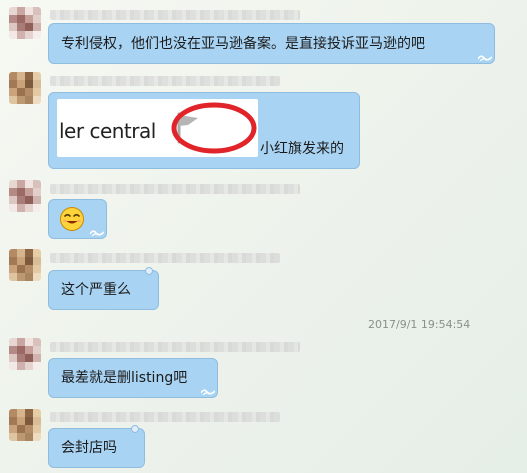 The height and width of the screenshot is (473, 527). Describe the element at coordinates (72, 219) in the screenshot. I see `smiling-face-emoji-icon` at that location.